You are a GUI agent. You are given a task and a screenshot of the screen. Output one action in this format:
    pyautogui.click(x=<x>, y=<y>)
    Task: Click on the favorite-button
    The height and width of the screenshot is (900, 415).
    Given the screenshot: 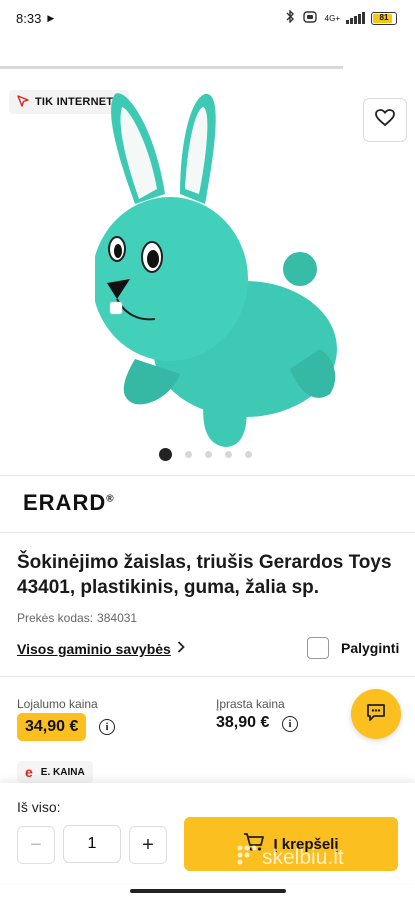 What is the action you would take?
    pyautogui.click(x=385, y=120)
    